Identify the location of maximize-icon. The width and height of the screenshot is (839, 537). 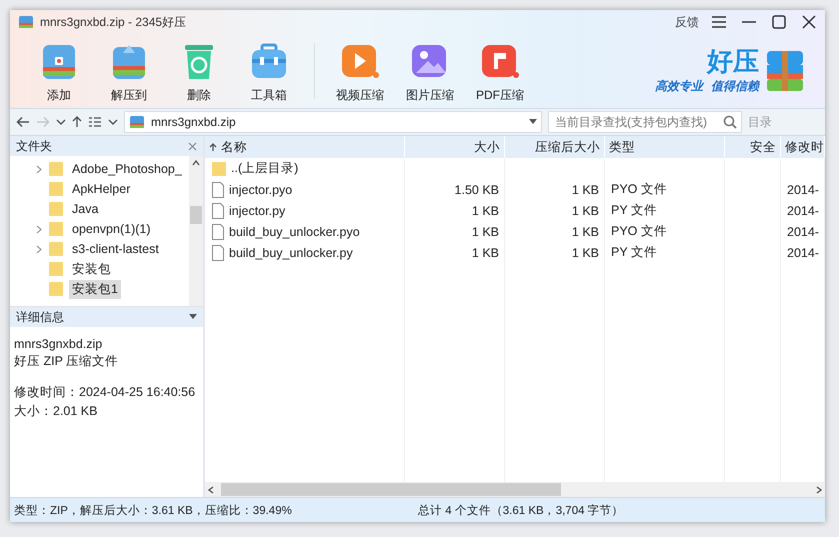
(779, 22).